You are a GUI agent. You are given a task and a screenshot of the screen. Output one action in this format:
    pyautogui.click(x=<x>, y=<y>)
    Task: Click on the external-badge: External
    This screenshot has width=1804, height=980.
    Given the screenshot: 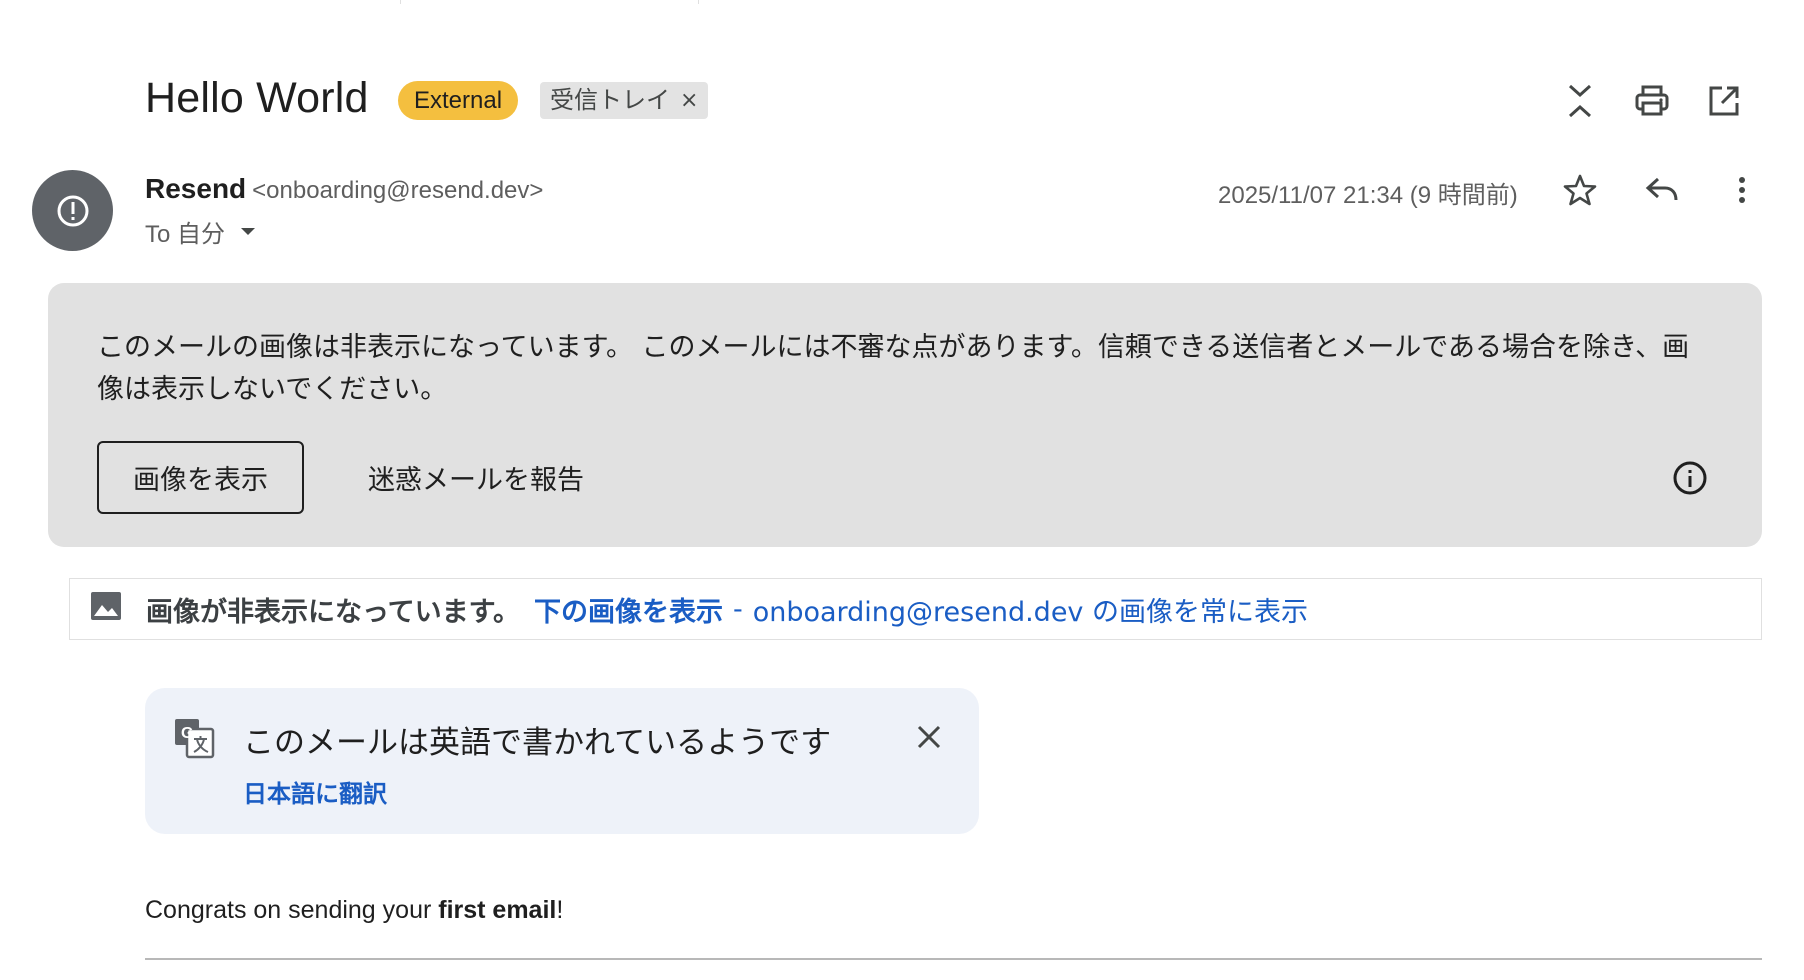 What is the action you would take?
    pyautogui.click(x=458, y=100)
    